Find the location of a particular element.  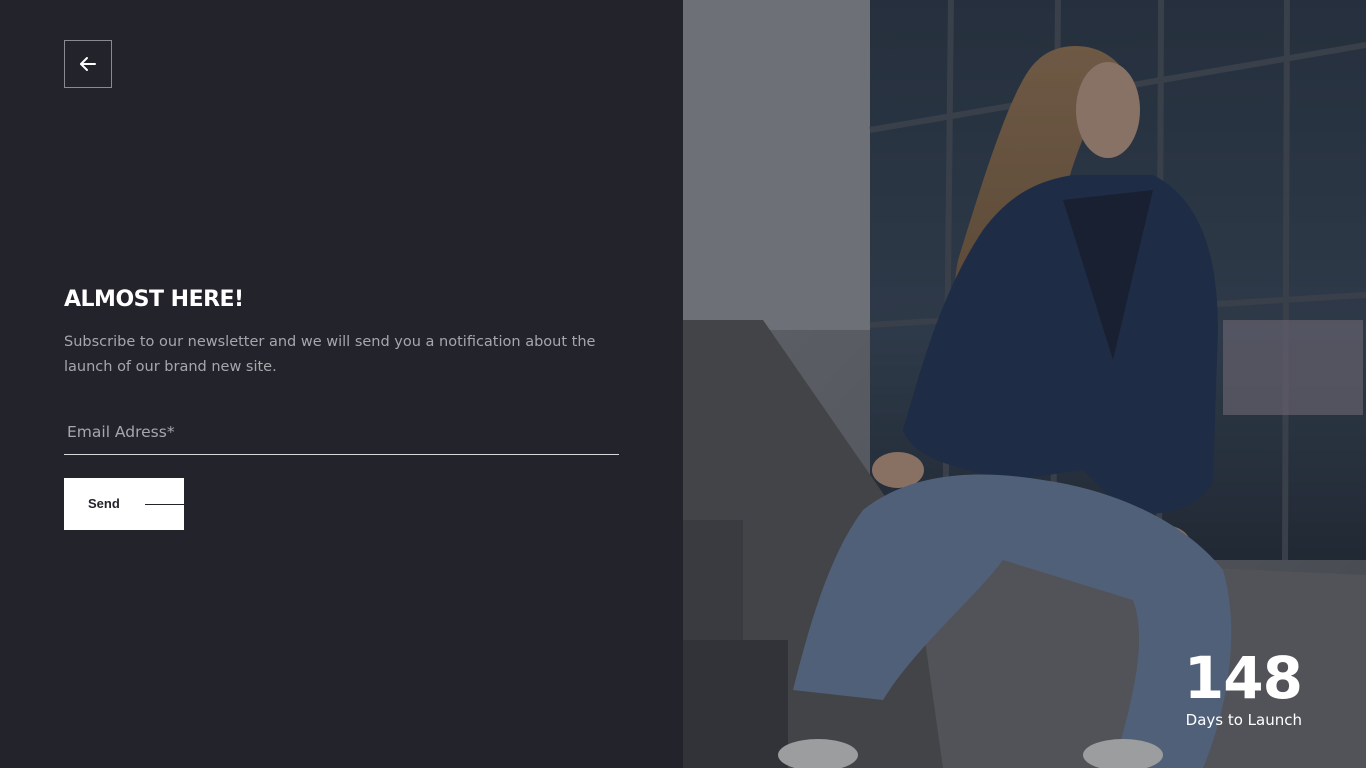

countdown-days-number: 148 is located at coordinates (1243, 678).